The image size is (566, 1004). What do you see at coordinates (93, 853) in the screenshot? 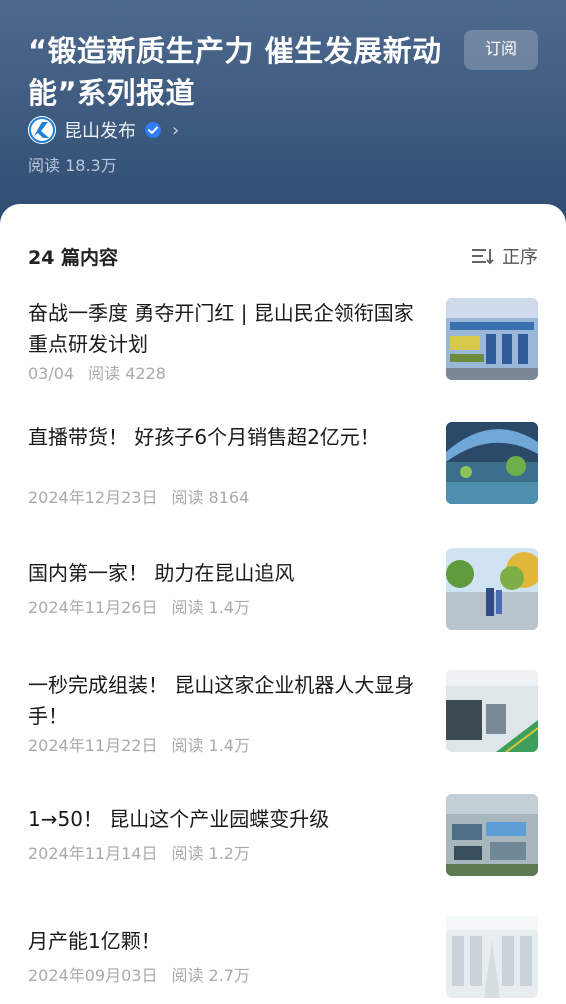
I see `item-date: 2024年11月14日` at bounding box center [93, 853].